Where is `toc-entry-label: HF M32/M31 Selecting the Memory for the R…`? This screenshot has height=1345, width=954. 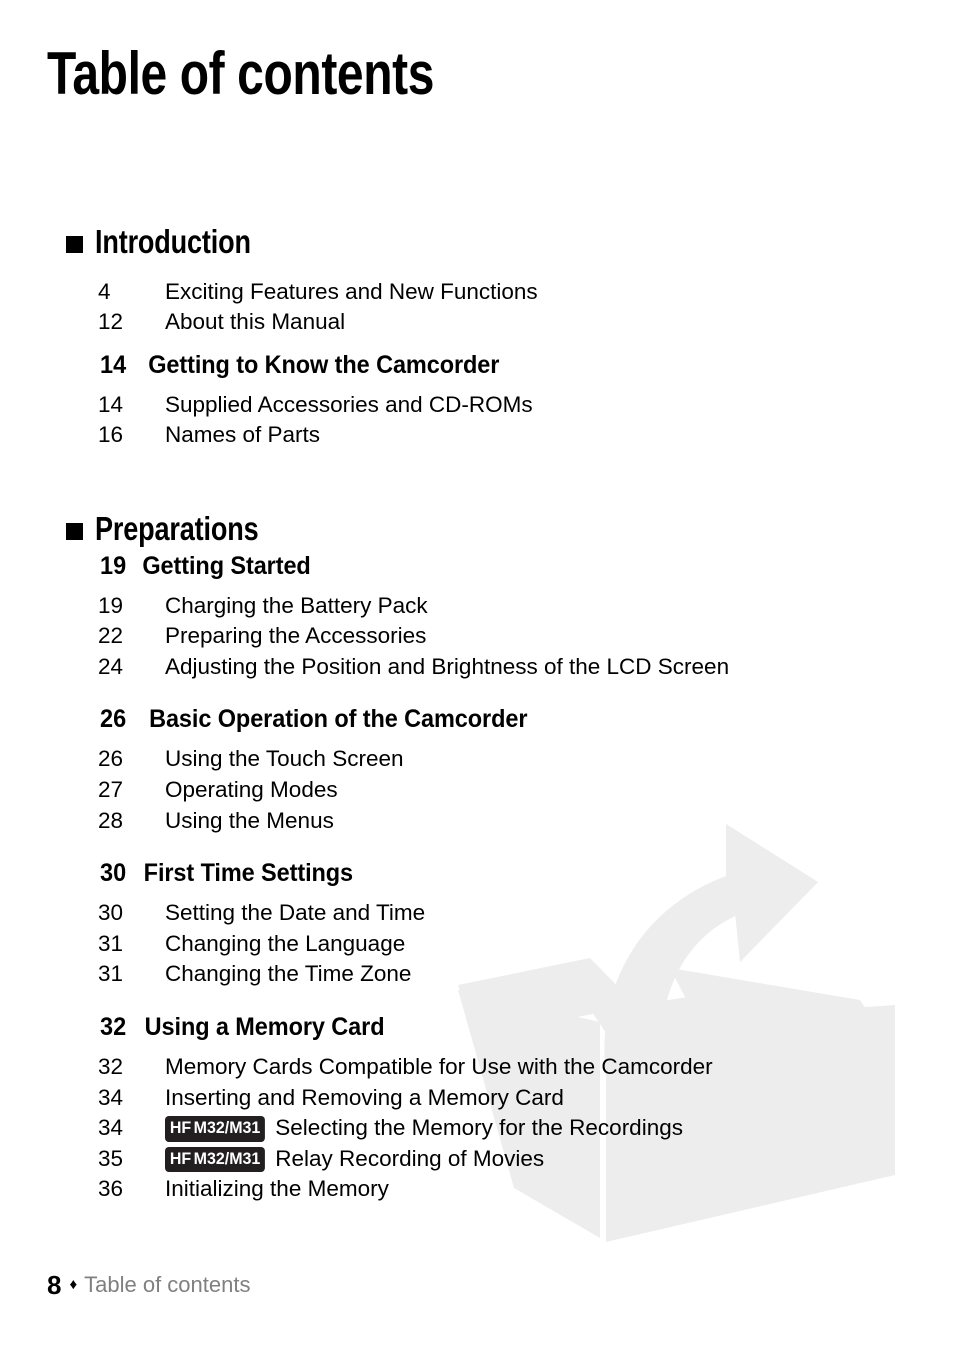
toc-entry-label: HF M32/M31 Selecting the Memory for the R… is located at coordinates (424, 1129).